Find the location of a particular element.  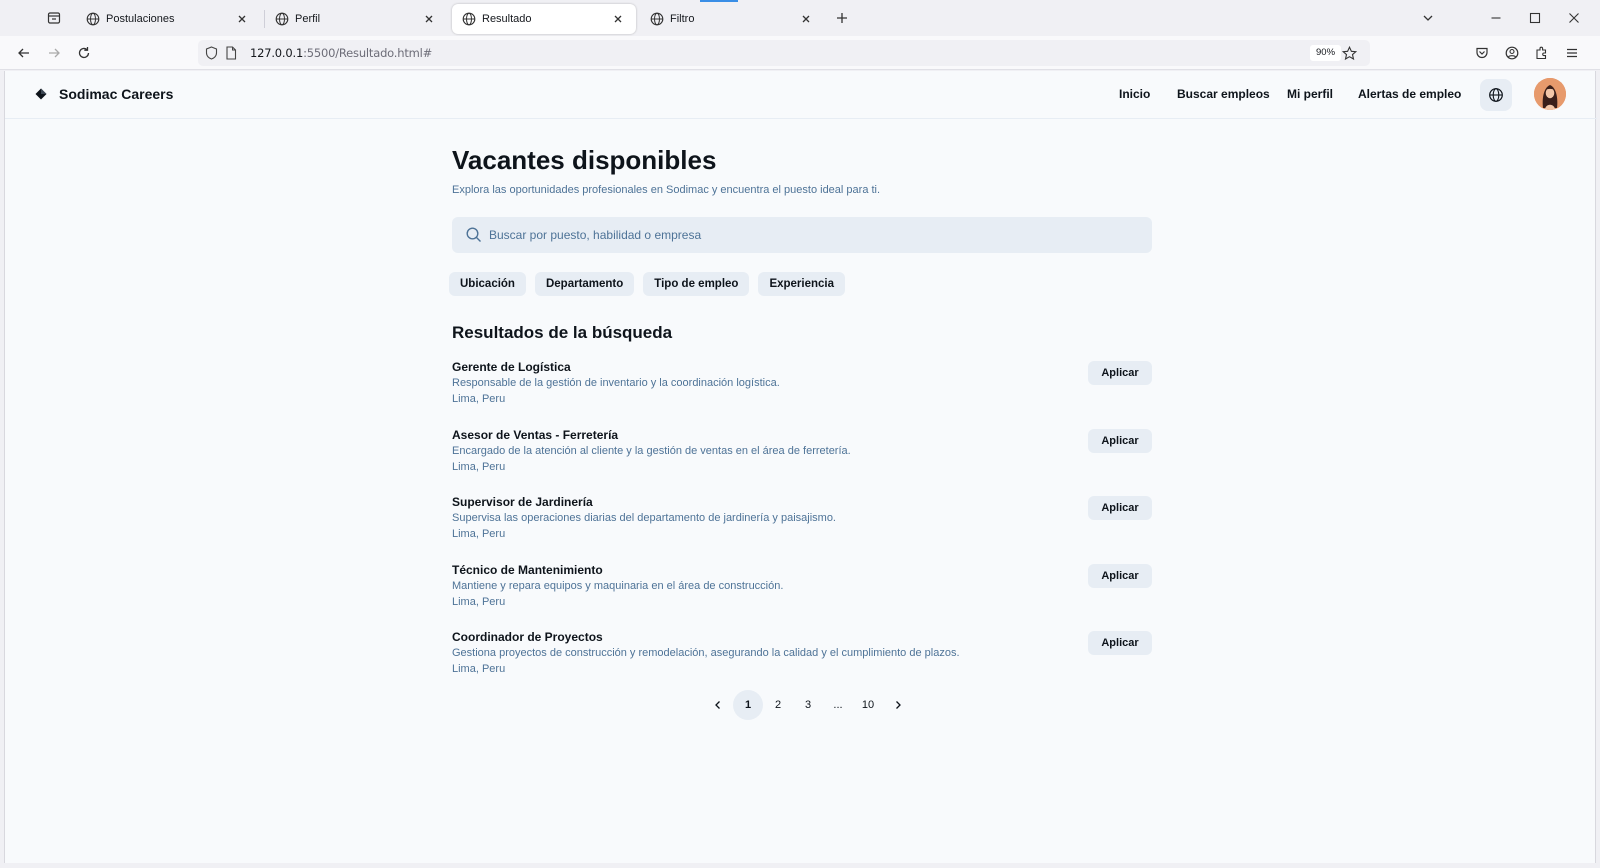

filter-departamento: Departamento is located at coordinates (584, 284).